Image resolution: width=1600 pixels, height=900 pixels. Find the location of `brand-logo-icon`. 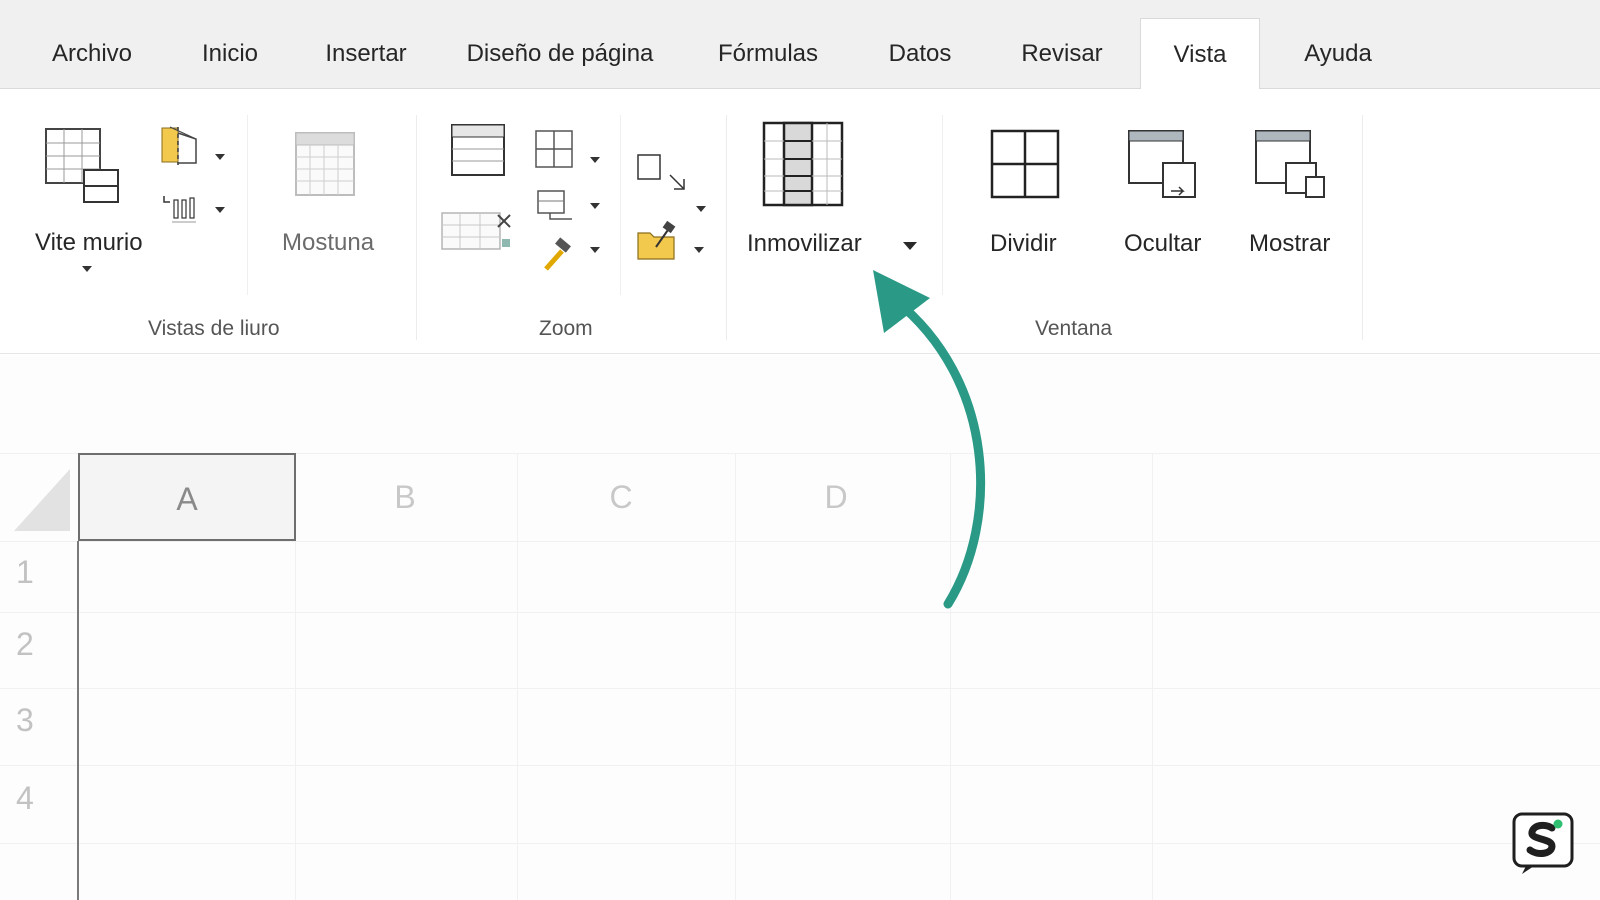

brand-logo-icon is located at coordinates (1543, 843).